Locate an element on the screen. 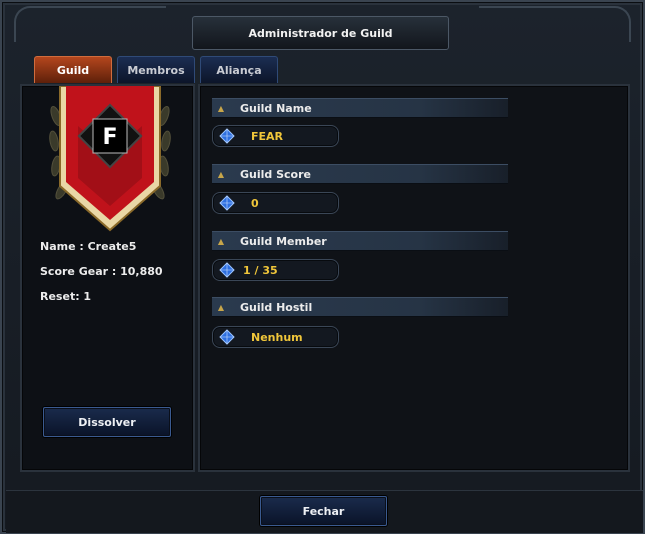  section-header-guild-member: ▲ Guild Member is located at coordinates (360, 241).